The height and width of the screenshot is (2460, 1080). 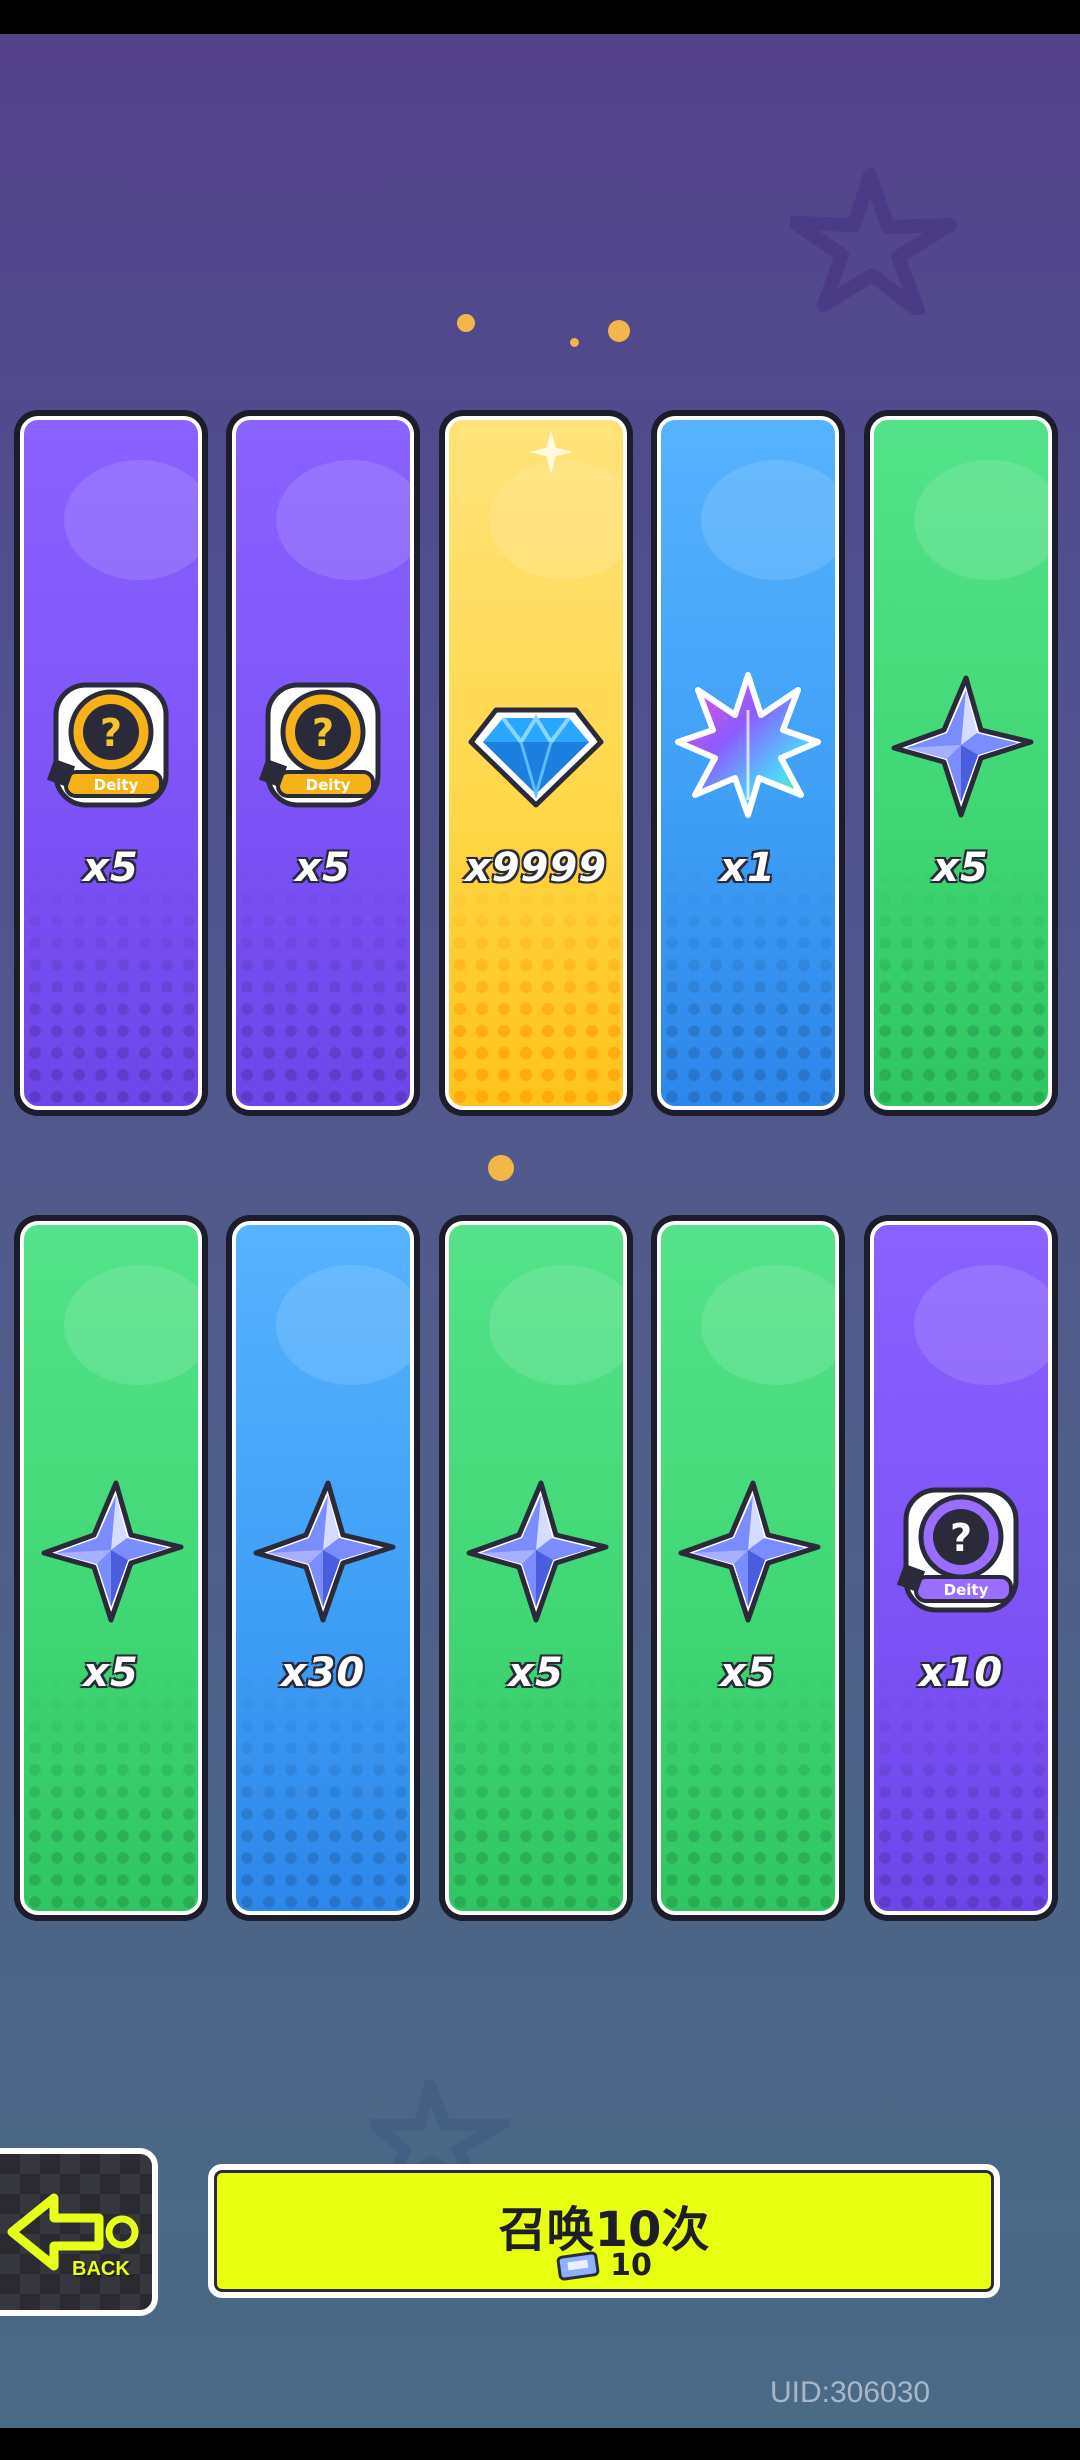 I want to click on mystery-deity-badge-purple-icon: ? Deity, so click(x=957, y=1550).